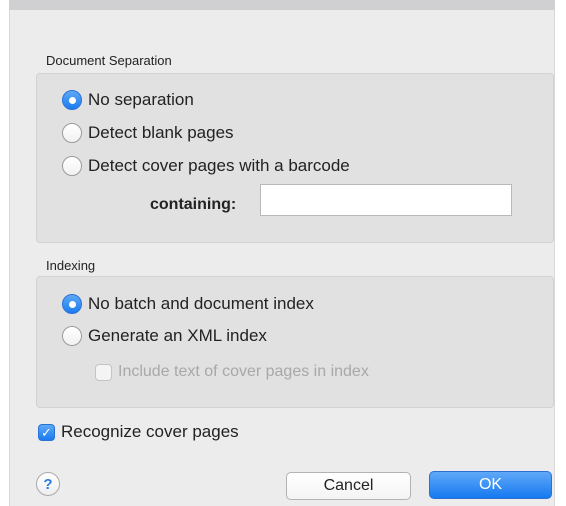  I want to click on include-cover-text-checkbox: Include text of cover pages in index, so click(232, 372).